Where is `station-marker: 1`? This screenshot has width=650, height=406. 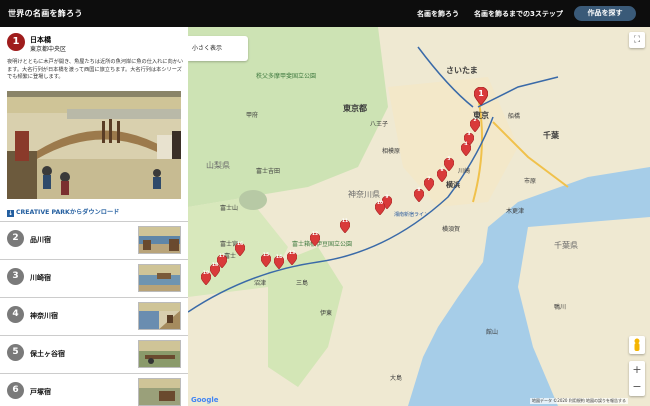
station-marker: 1 is located at coordinates (481, 96).